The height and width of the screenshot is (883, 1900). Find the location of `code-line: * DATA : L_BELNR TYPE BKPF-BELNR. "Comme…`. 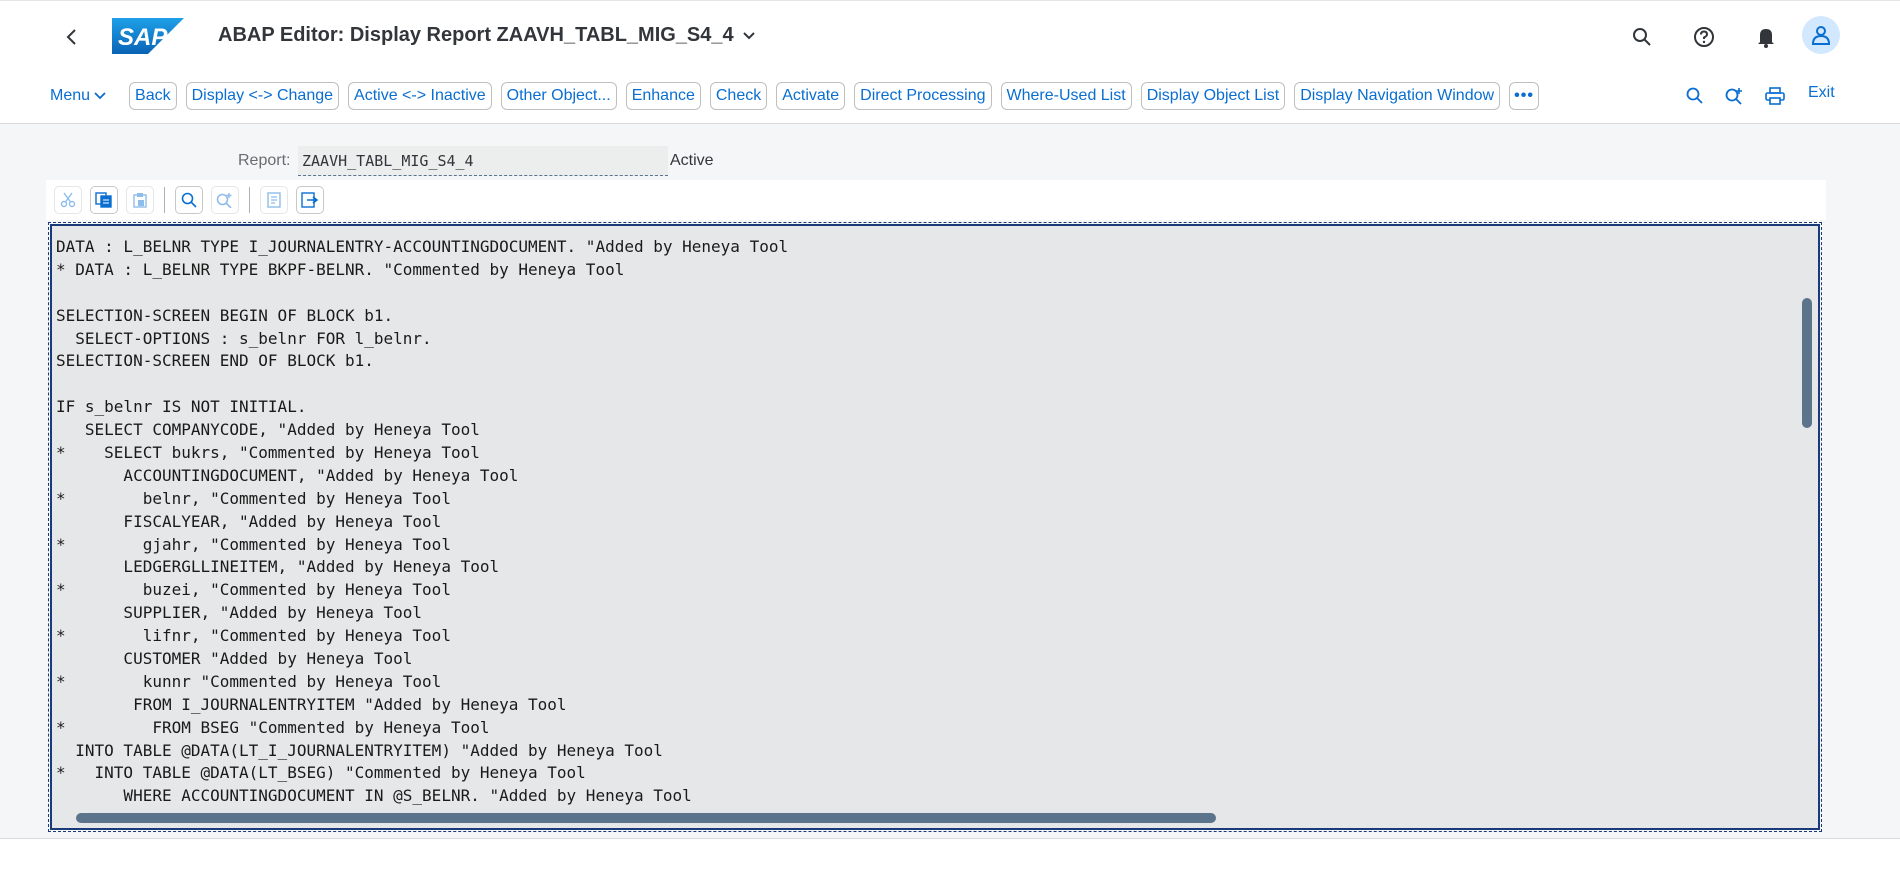

code-line: * DATA : L_BELNR TYPE BKPF-BELNR. "Comme… is located at coordinates (924, 270).